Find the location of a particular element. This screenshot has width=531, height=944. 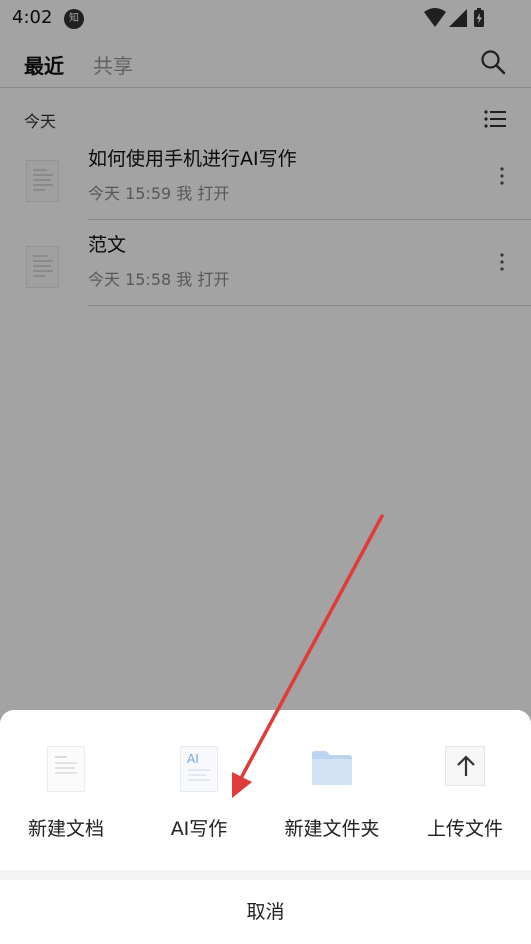

new-folder-label: 新建文件夹 is located at coordinates (332, 829).